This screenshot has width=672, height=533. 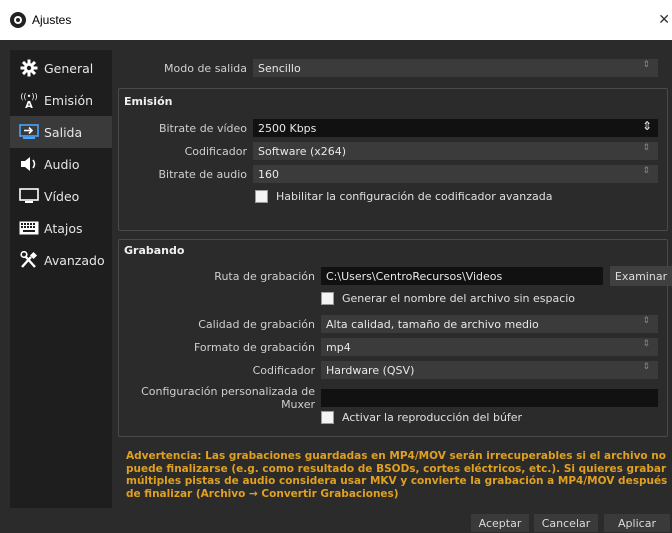 I want to click on title-bar: Ajustes ✕, so click(x=336, y=20).